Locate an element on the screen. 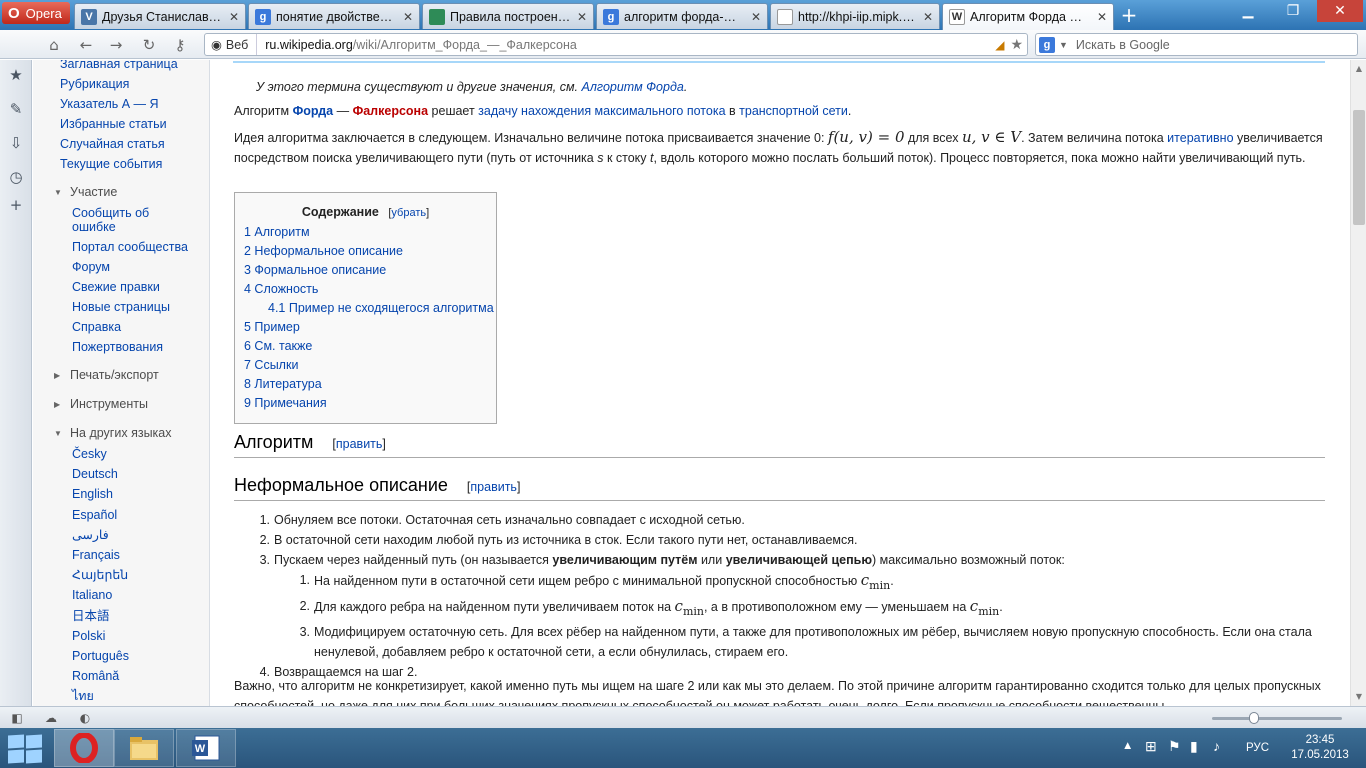 This screenshot has height=768, width=1366. reload-icon: ↻ is located at coordinates (149, 45).